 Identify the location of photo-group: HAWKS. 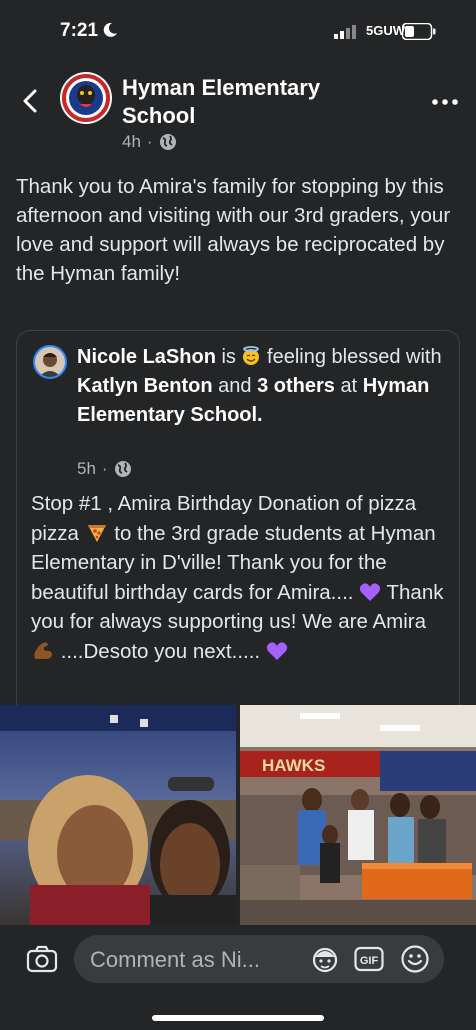
(358, 815).